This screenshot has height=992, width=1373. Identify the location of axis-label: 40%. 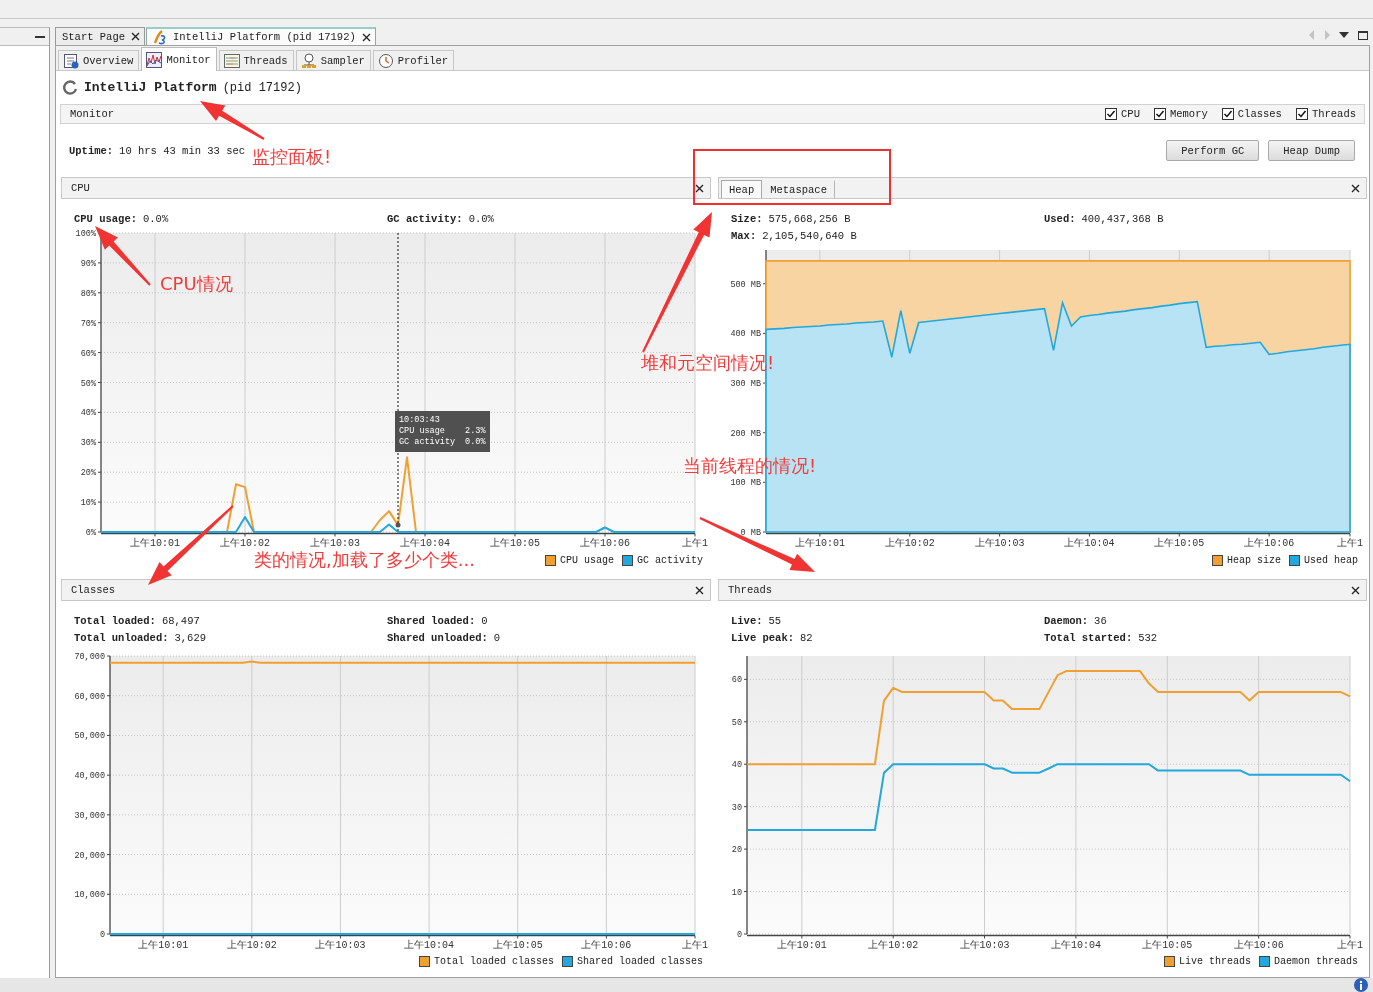
(88, 413).